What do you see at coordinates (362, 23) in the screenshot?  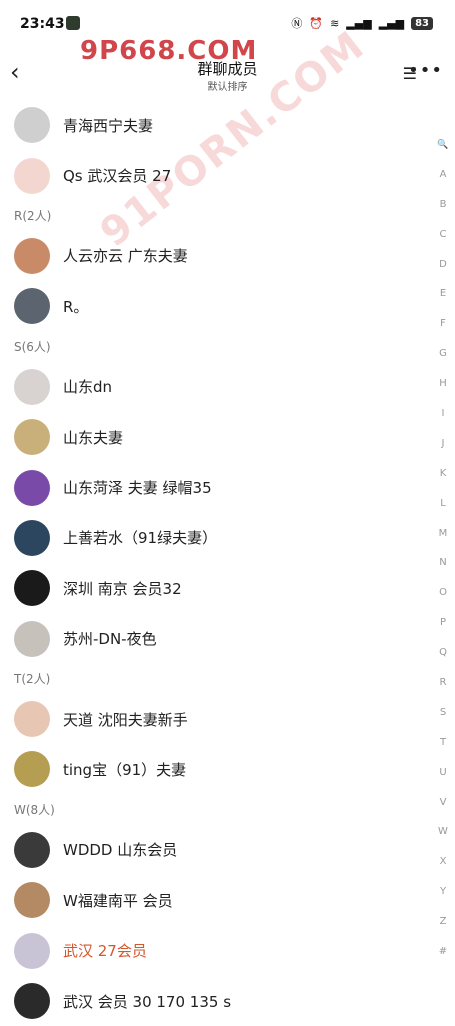 I see `status-icons: Ⓝ ⏰ ≋ ▂▄▆ ▂▄▆ 83` at bounding box center [362, 23].